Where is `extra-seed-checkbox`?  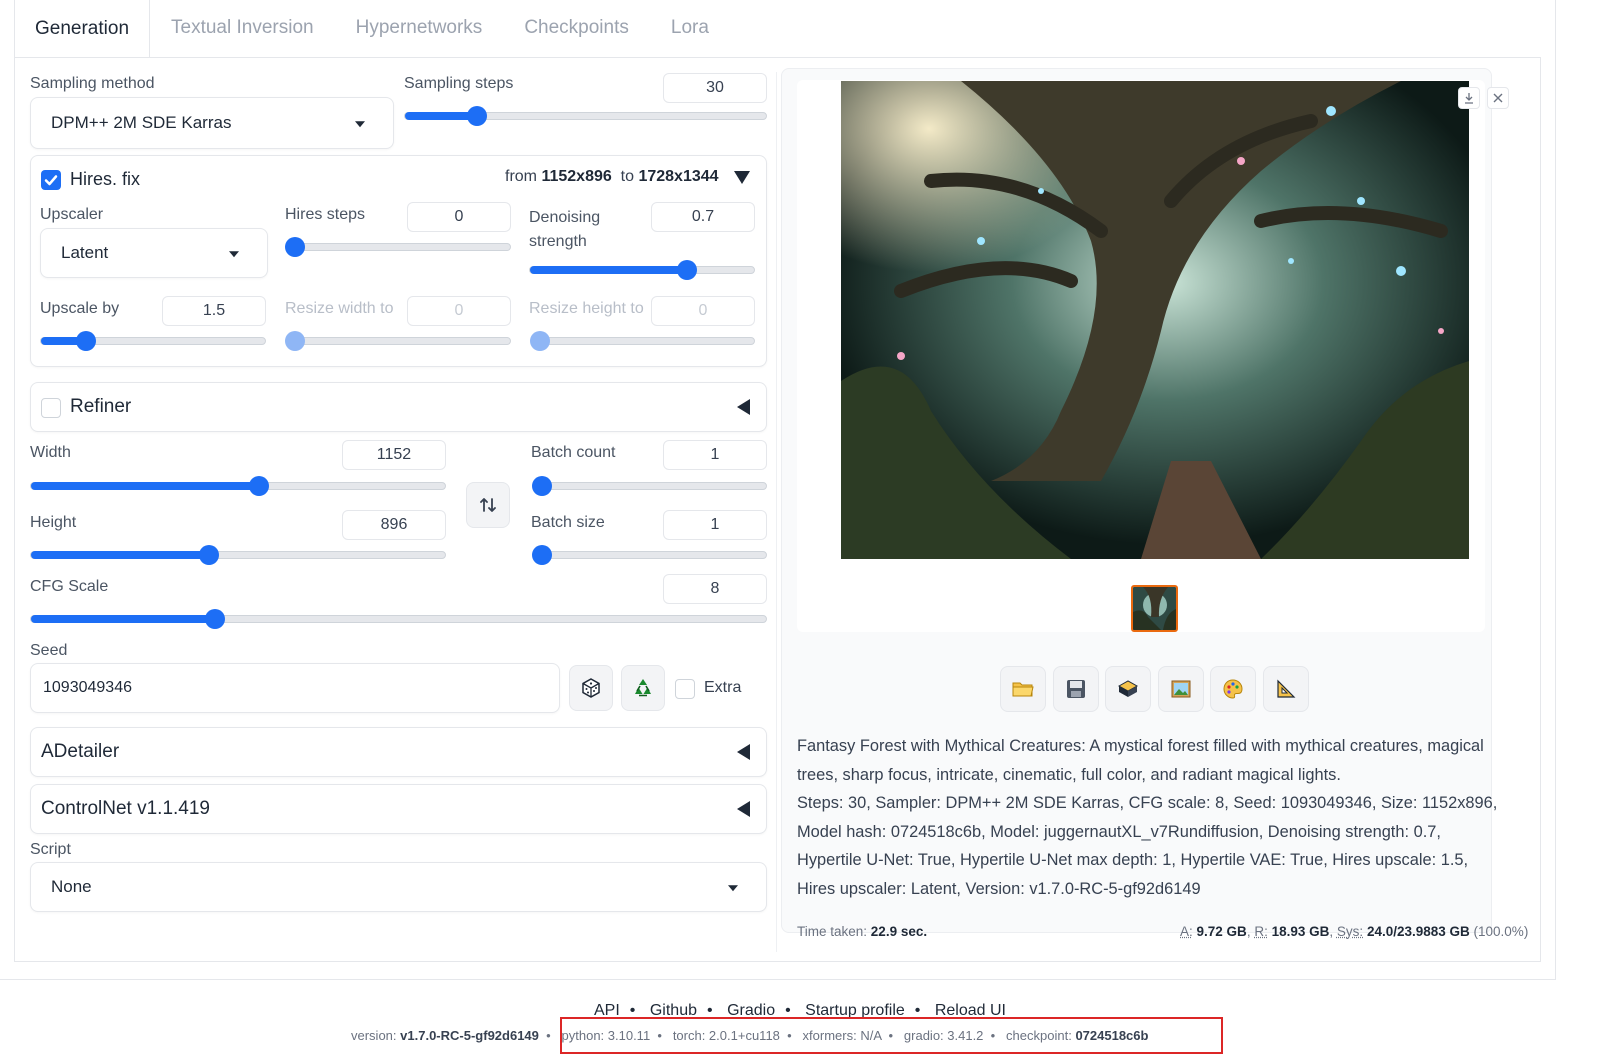 extra-seed-checkbox is located at coordinates (685, 689).